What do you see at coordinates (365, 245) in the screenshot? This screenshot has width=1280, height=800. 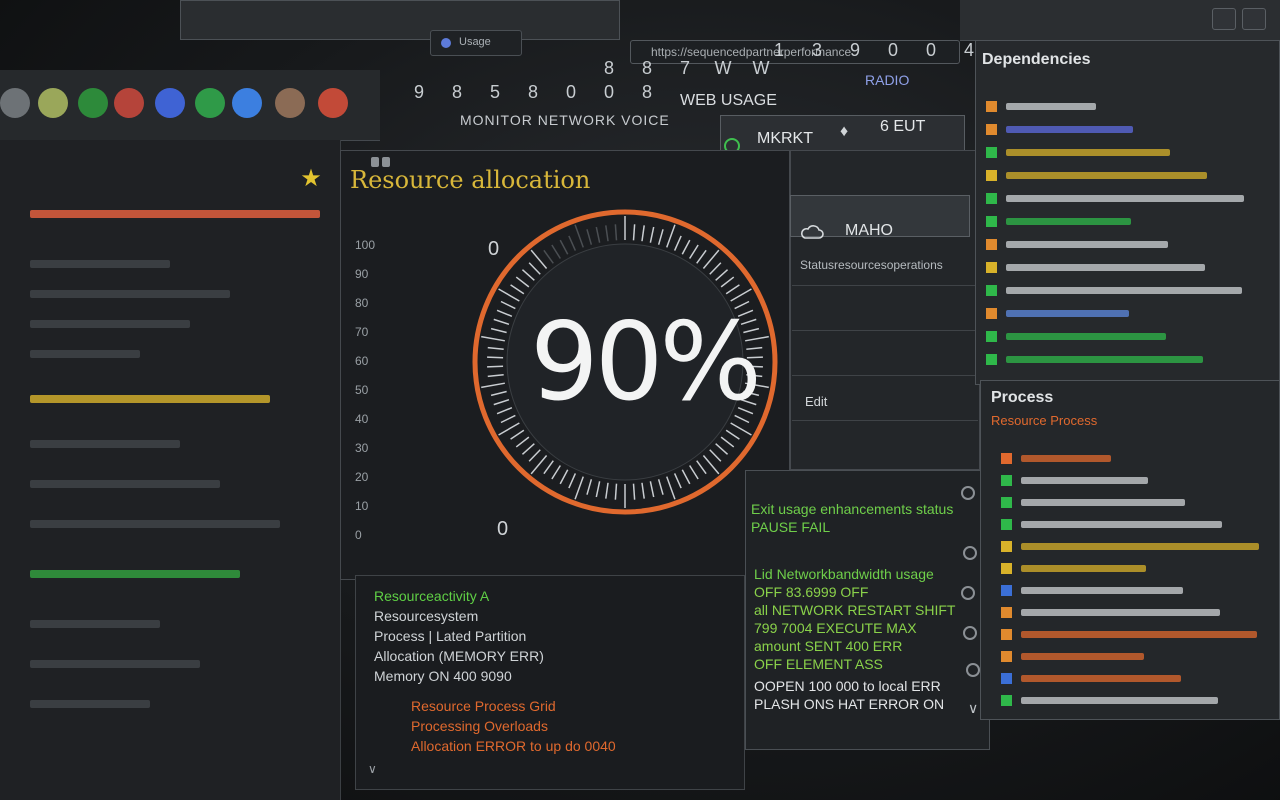 I see `y-tick-label: 100` at bounding box center [365, 245].